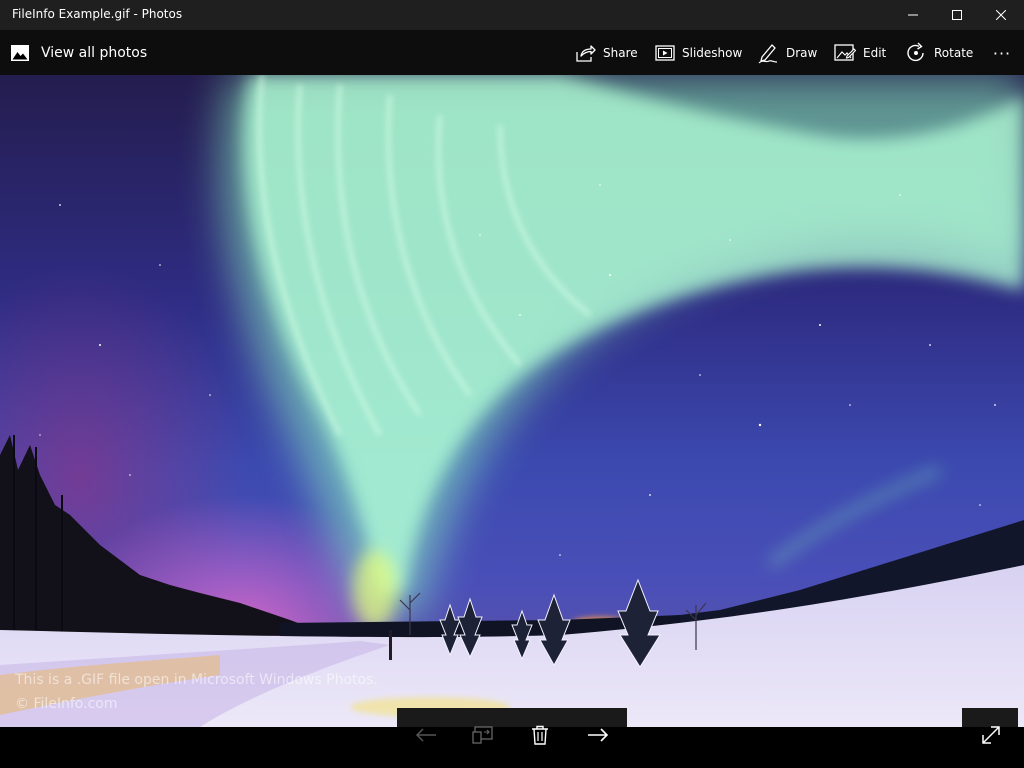  I want to click on arrow-left-icon, so click(425, 735).